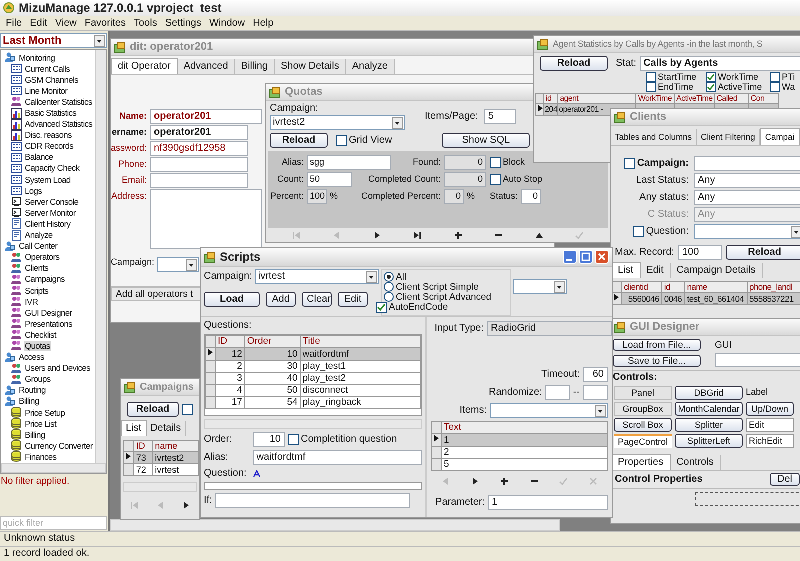  I want to click on tree-item: Routing, so click(32, 390).